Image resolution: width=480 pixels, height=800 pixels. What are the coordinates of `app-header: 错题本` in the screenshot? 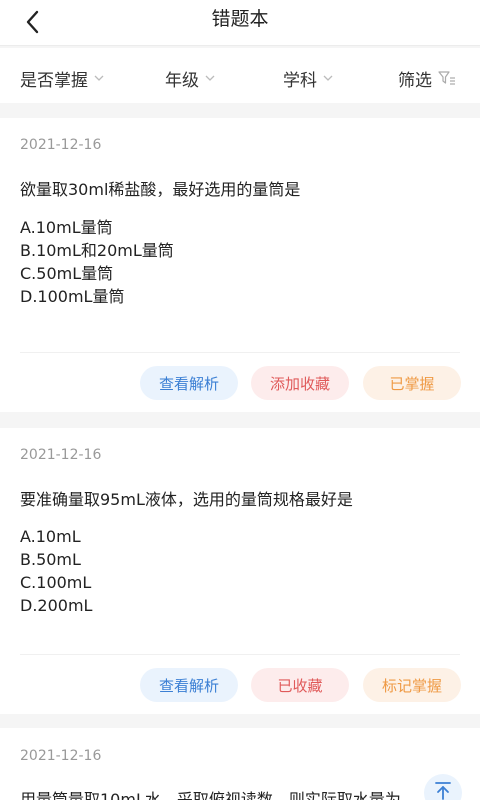 It's located at (240, 23).